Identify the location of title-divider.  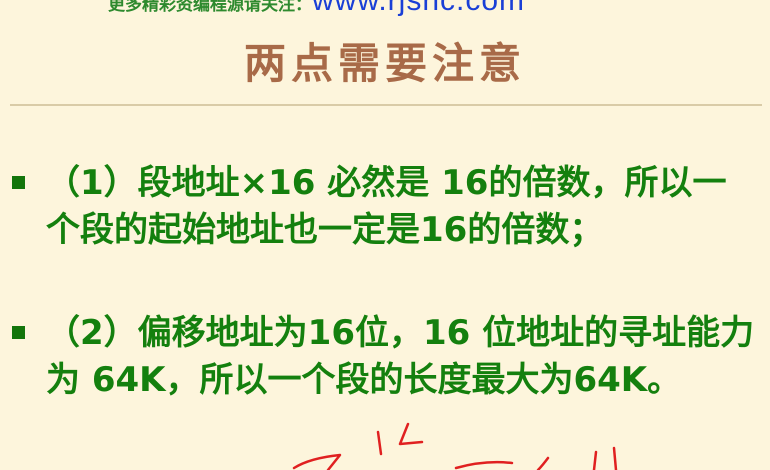
(386, 105).